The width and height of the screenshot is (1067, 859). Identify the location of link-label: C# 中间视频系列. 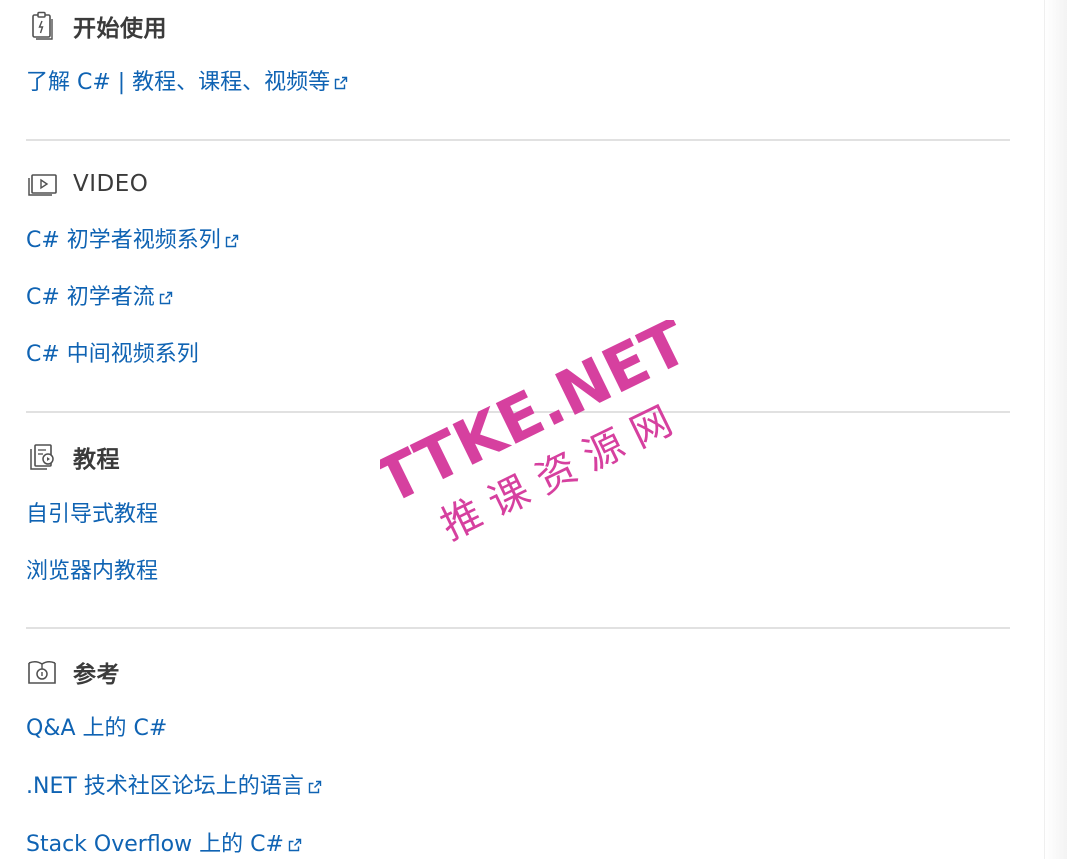
(112, 354).